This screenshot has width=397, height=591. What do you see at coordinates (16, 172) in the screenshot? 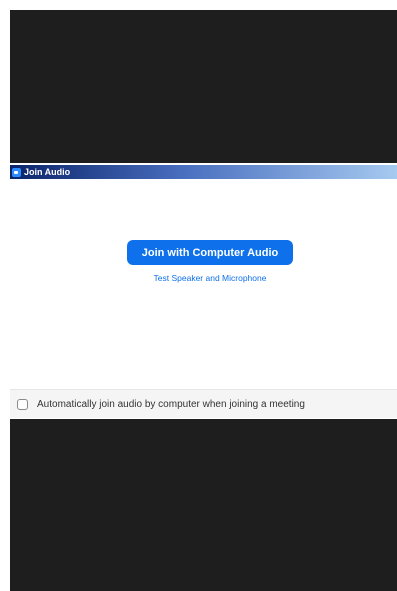
I see `zoom-app-icon` at bounding box center [16, 172].